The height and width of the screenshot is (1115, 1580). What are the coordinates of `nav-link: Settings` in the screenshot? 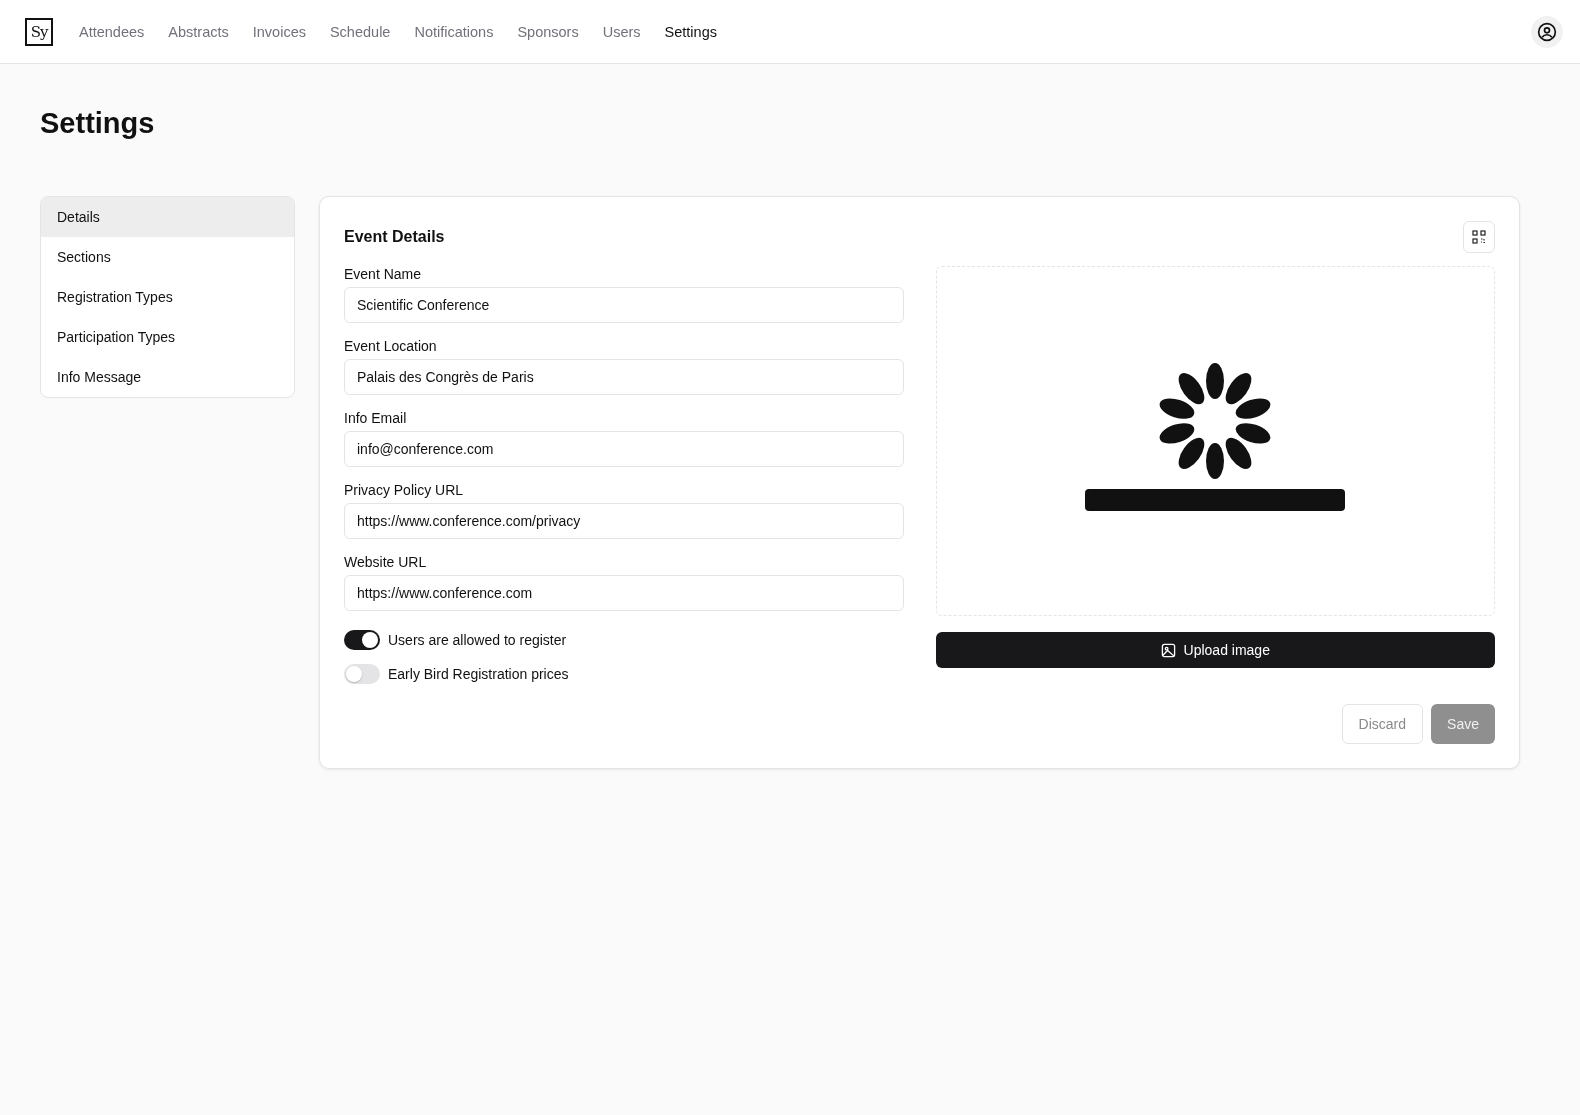 It's located at (690, 31).